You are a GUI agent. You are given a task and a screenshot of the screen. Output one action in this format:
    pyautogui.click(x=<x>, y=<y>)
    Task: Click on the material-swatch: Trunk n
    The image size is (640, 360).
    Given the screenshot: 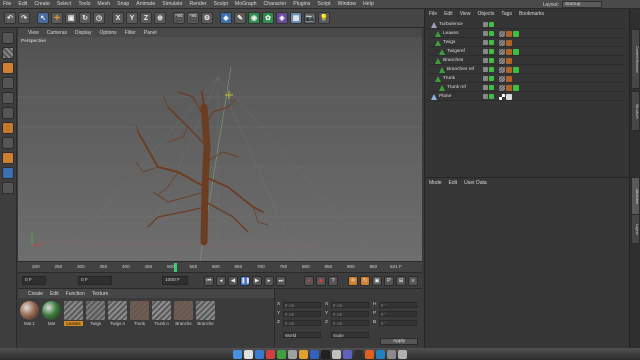 What is the action you would take?
    pyautogui.click(x=161, y=313)
    